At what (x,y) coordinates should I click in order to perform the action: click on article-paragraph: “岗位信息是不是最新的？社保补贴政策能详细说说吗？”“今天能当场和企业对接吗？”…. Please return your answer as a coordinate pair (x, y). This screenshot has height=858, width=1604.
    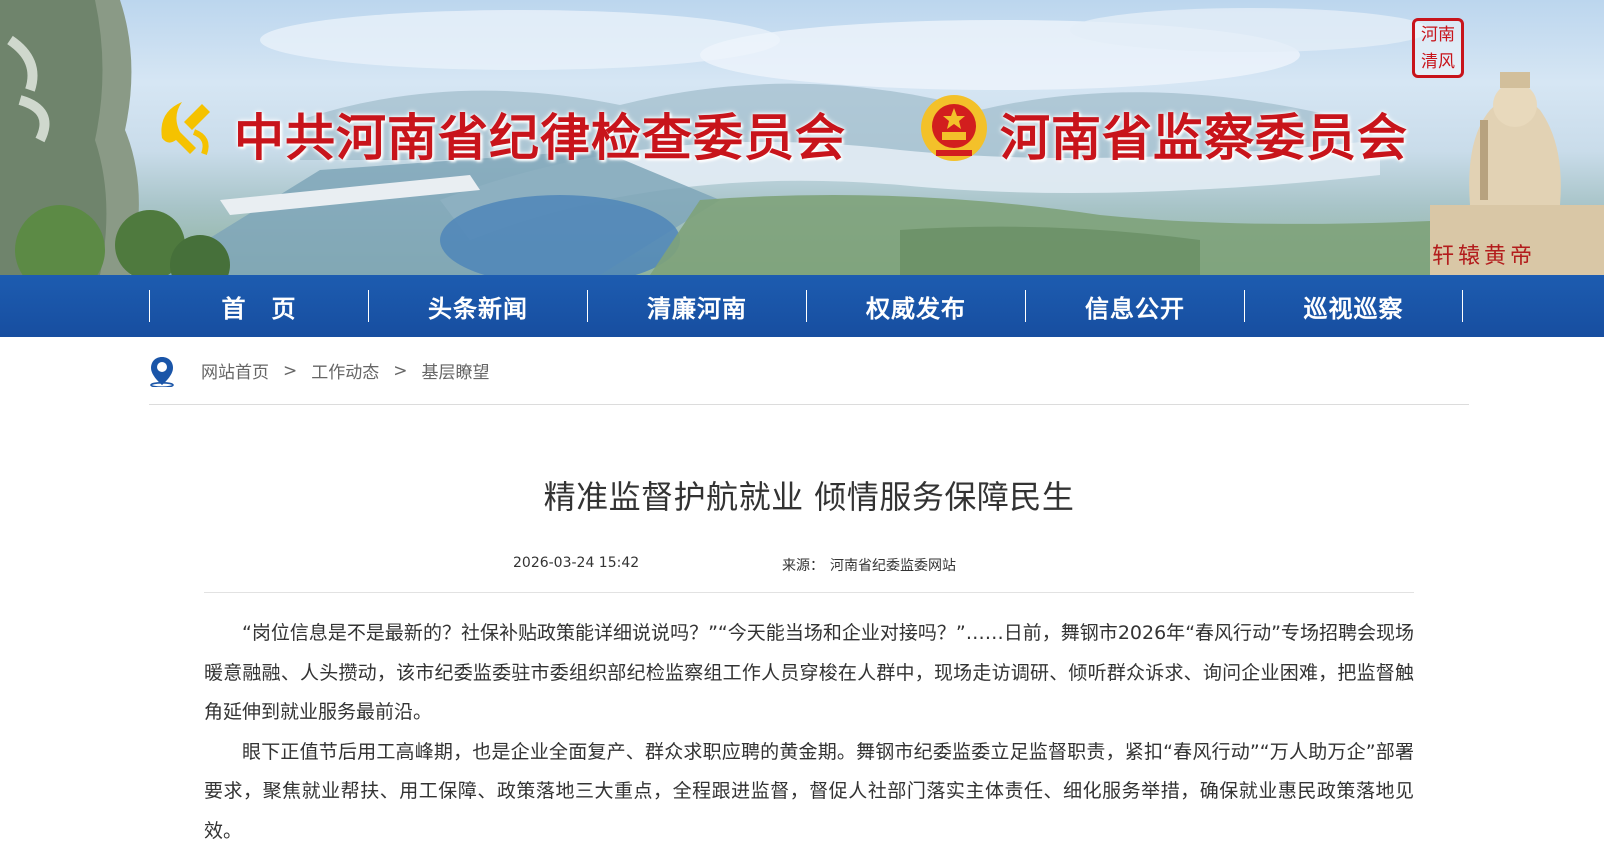
    Looking at the image, I should click on (809, 672).